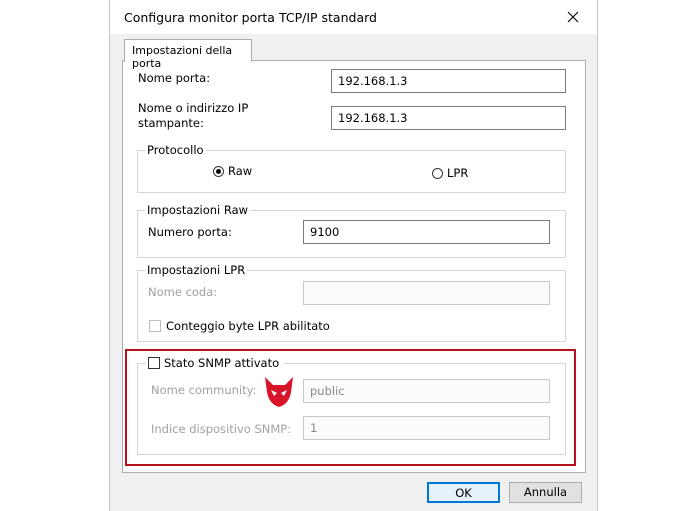 This screenshot has height=511, width=700. I want to click on radio-raw-label: Raw, so click(240, 171).